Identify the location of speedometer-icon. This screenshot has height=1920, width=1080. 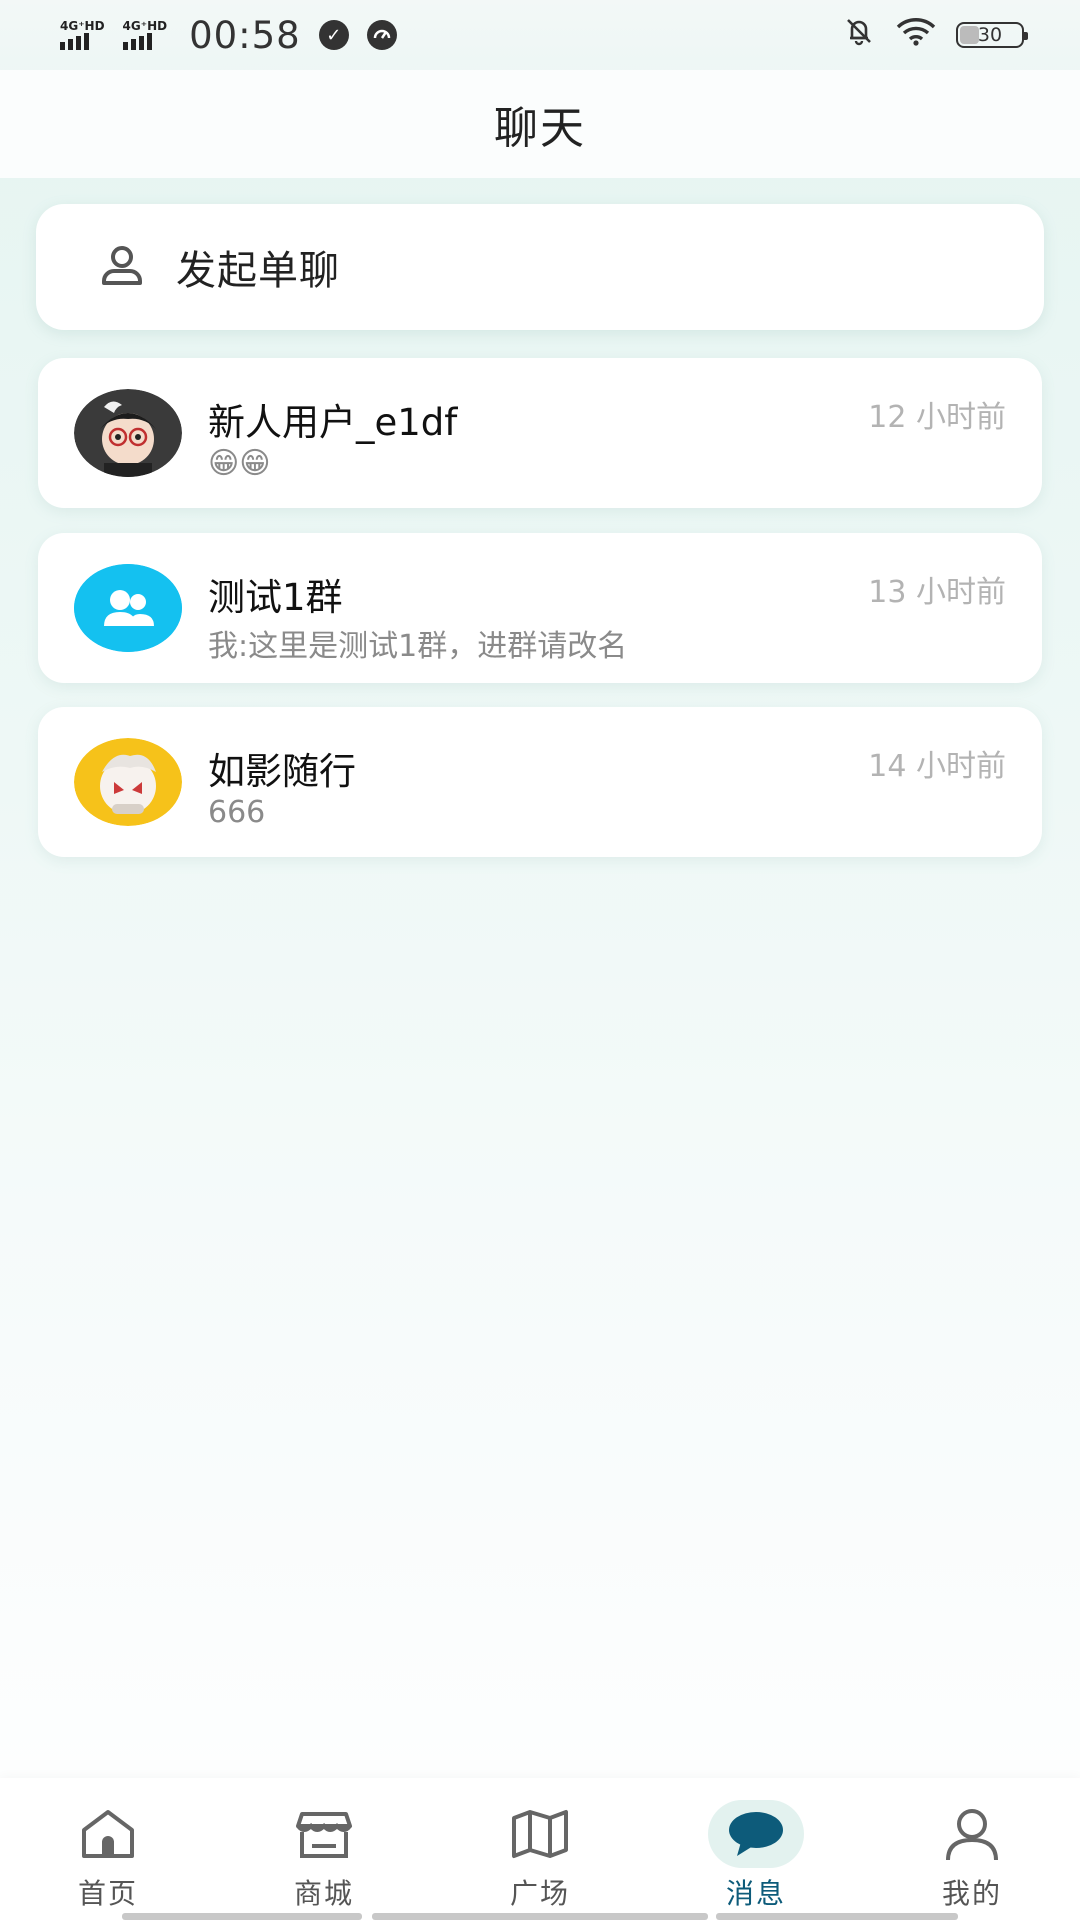
(381, 35).